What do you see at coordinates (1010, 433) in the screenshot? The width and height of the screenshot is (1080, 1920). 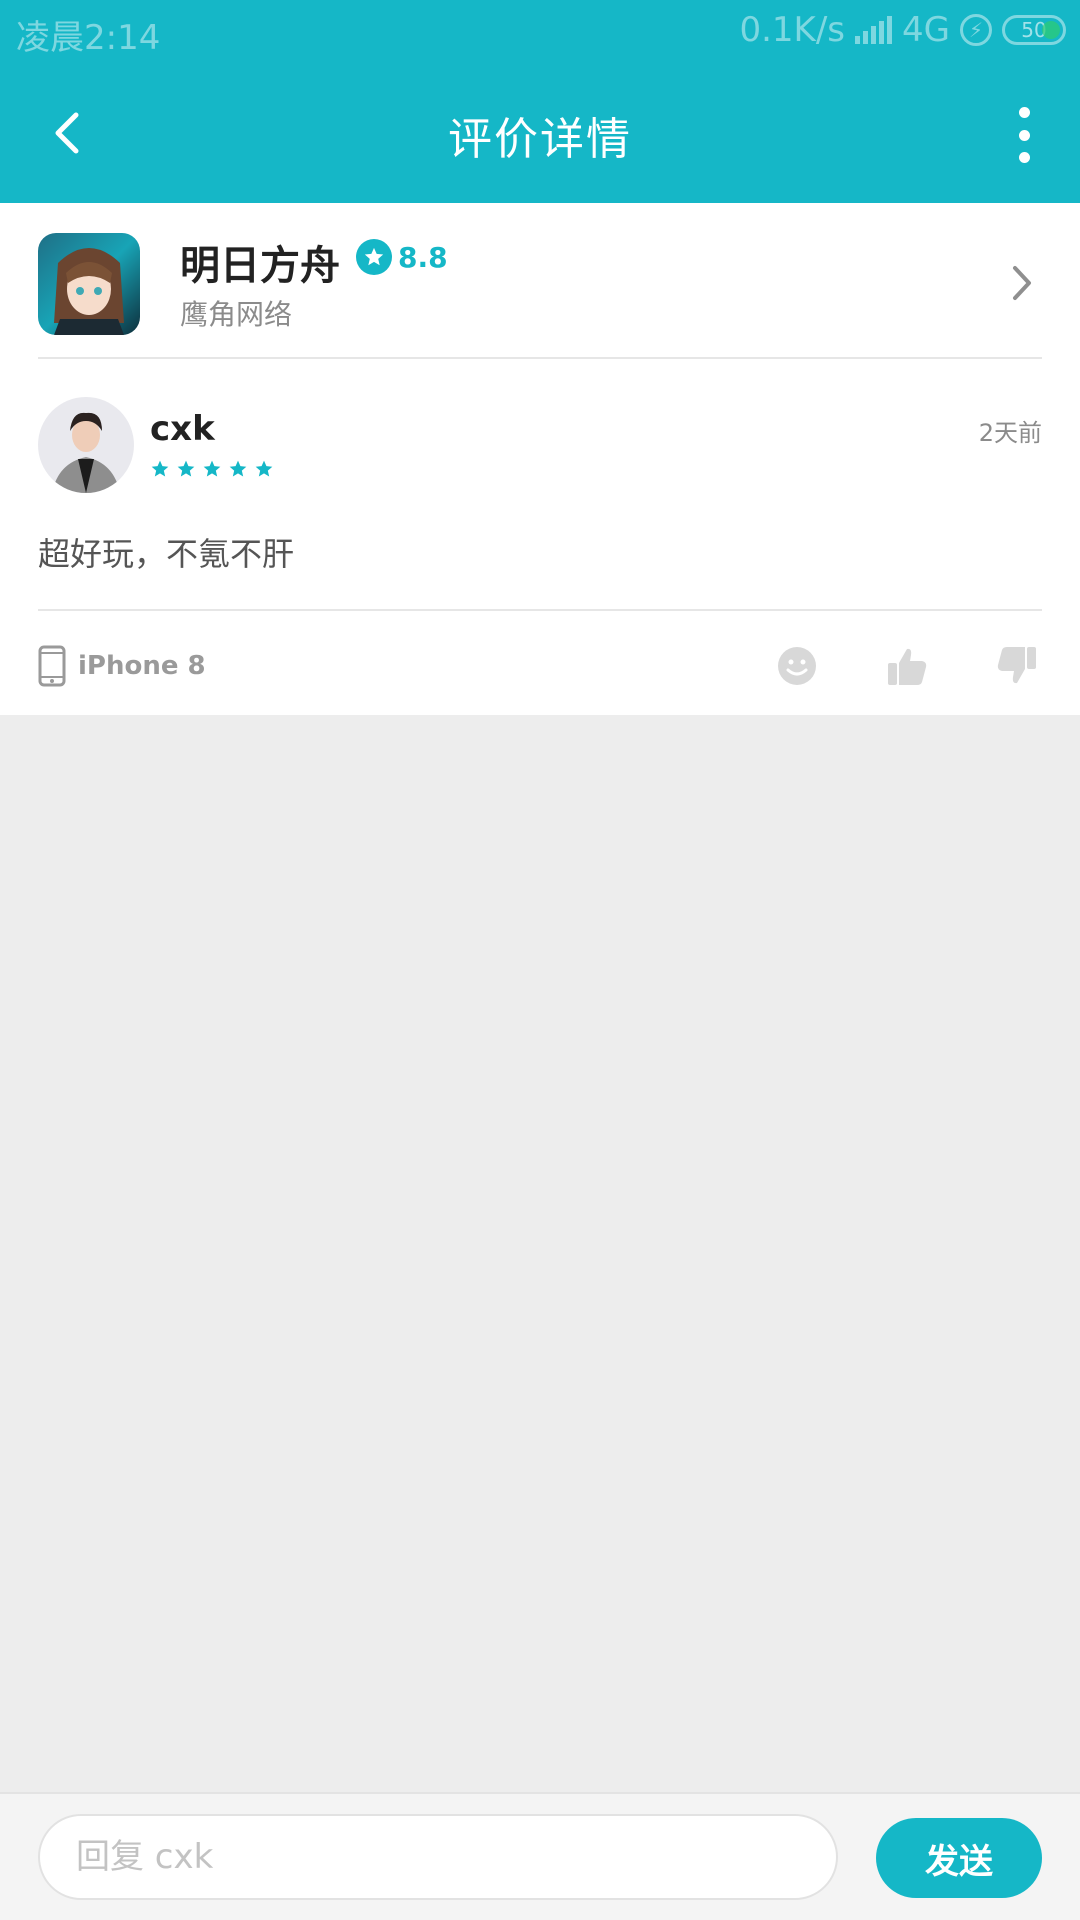 I see `review-date: 2天前` at bounding box center [1010, 433].